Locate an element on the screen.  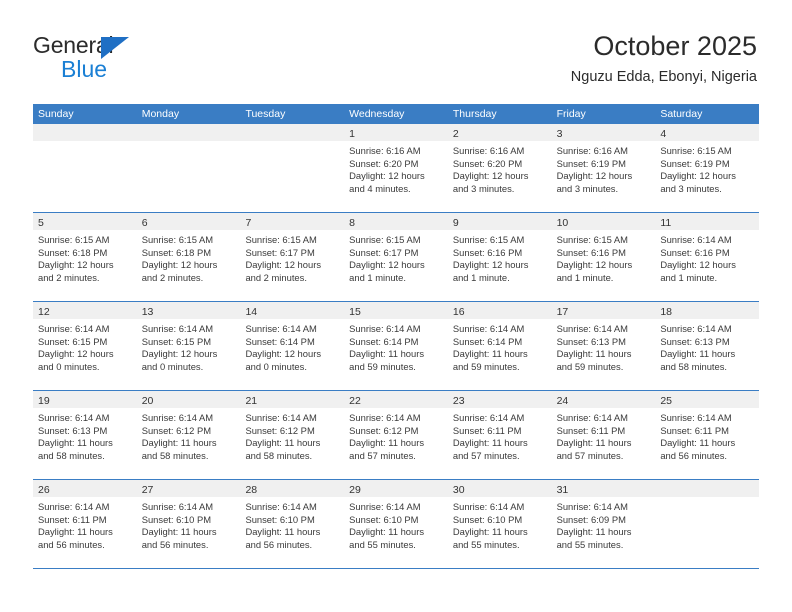
daylight-text-line2: and 57 minutes. is located at coordinates (590, 455).